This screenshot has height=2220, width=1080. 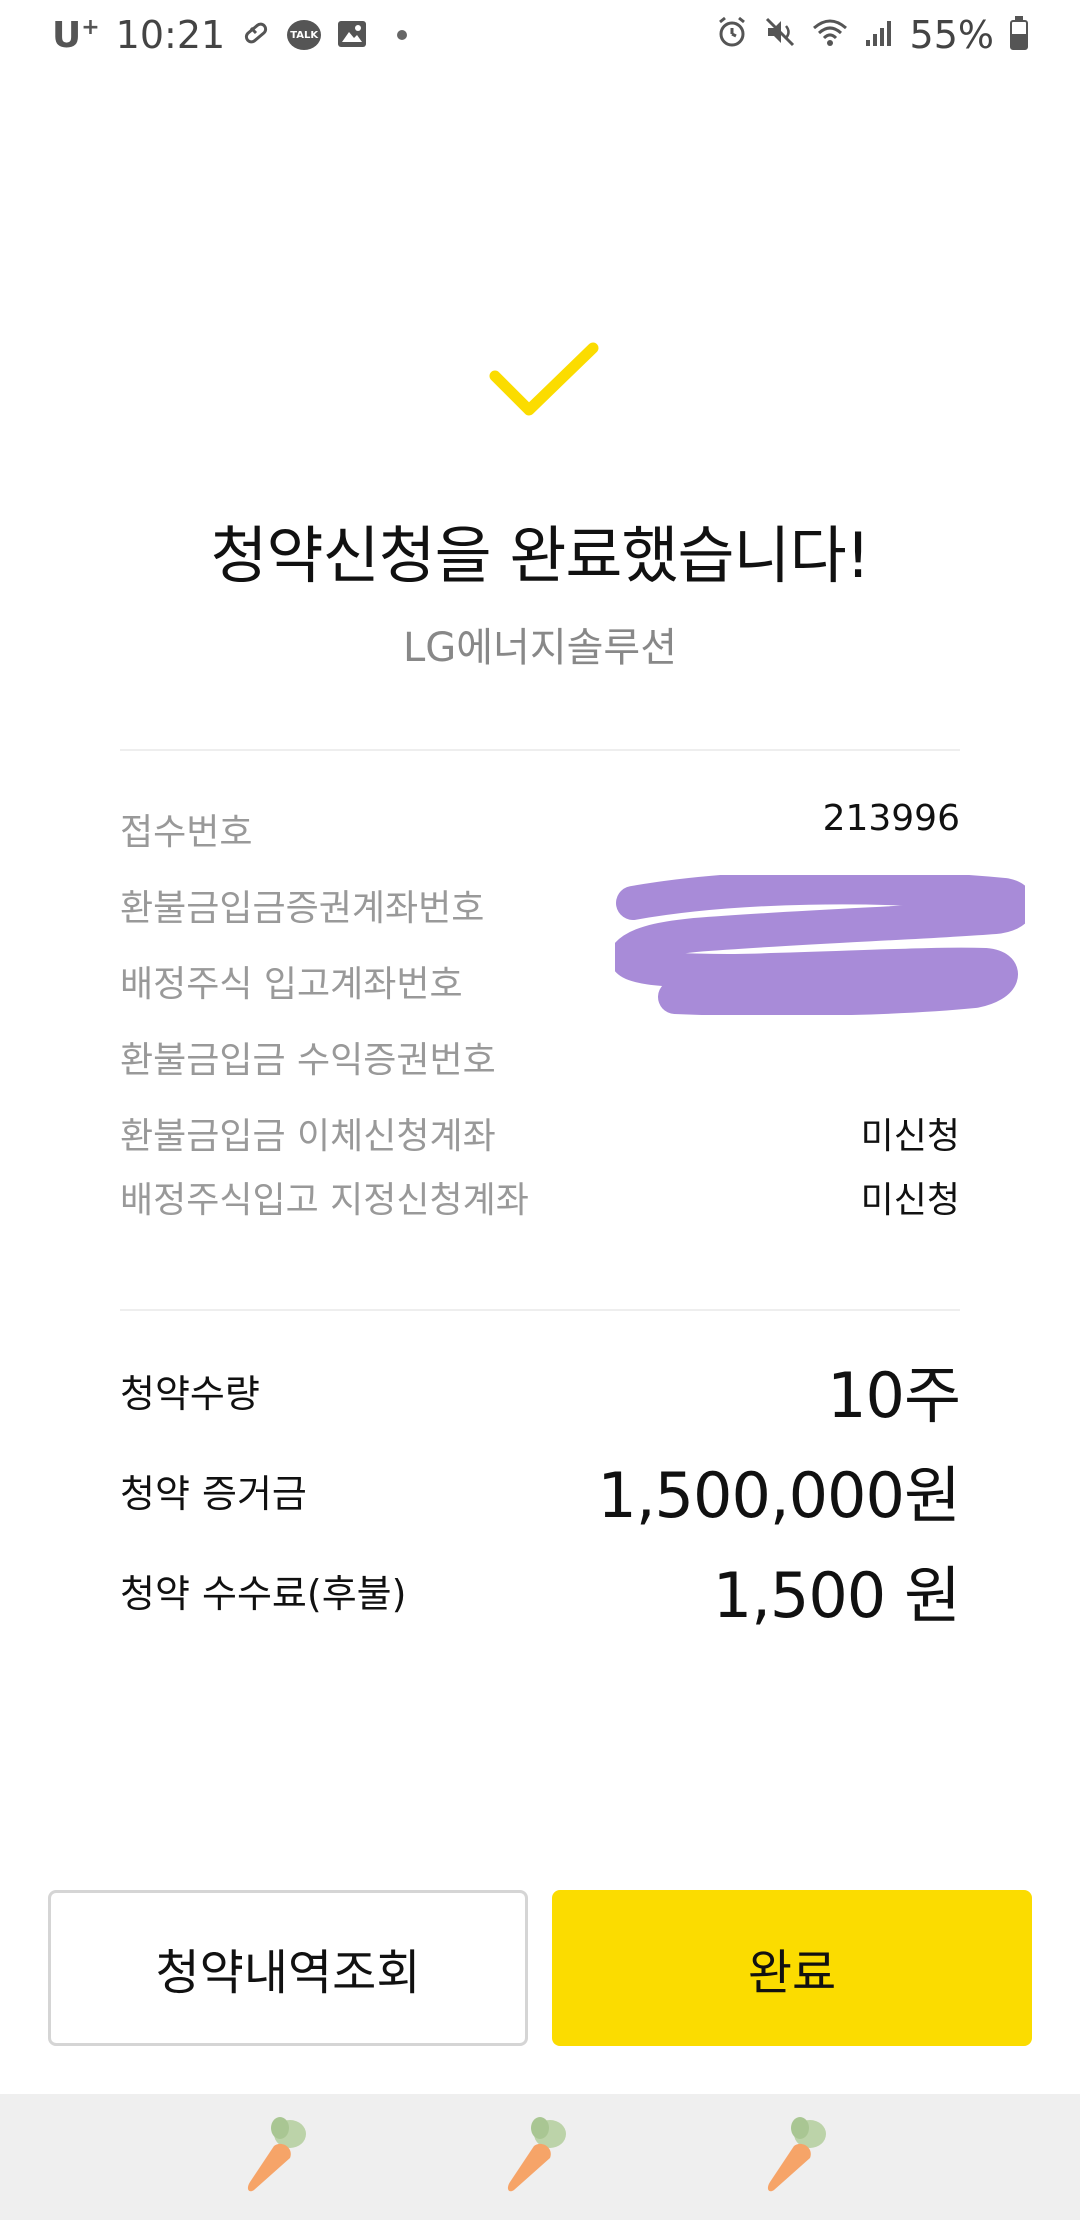 What do you see at coordinates (540, 1197) in the screenshot?
I see `info-row-stock-designation: 배정주식입고 지정신청계좌 미신청` at bounding box center [540, 1197].